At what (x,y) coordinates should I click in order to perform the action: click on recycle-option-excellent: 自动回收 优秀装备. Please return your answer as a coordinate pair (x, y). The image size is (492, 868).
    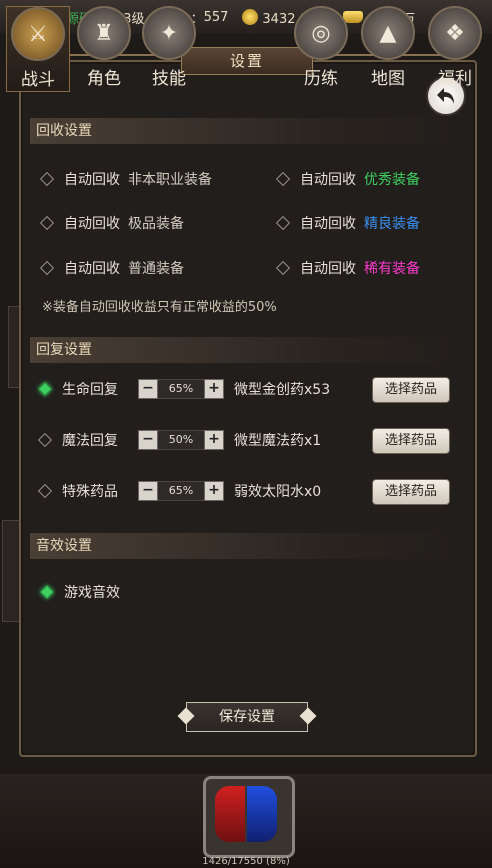
    Looking at the image, I should click on (347, 179).